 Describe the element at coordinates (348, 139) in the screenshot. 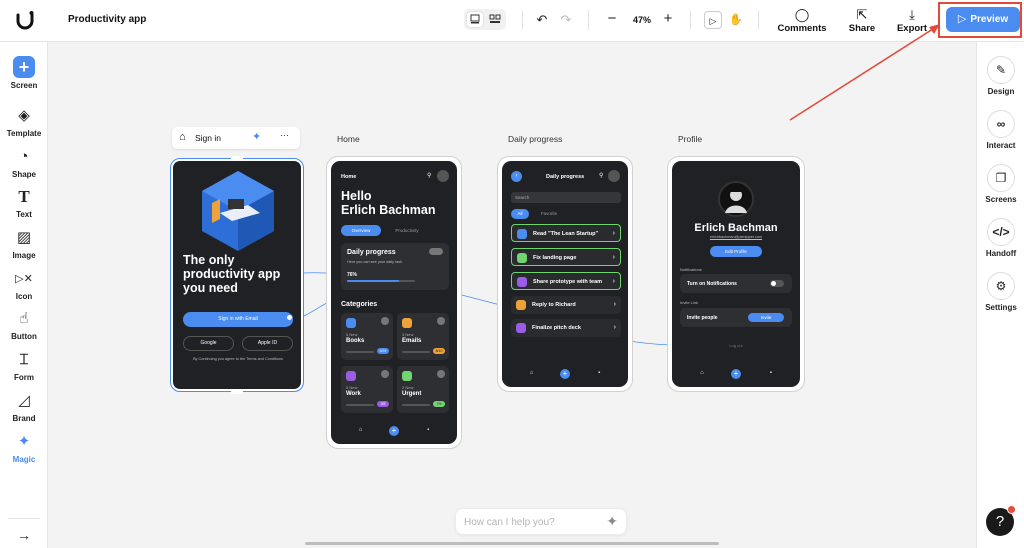

I see `frame-label-home: Home` at that location.